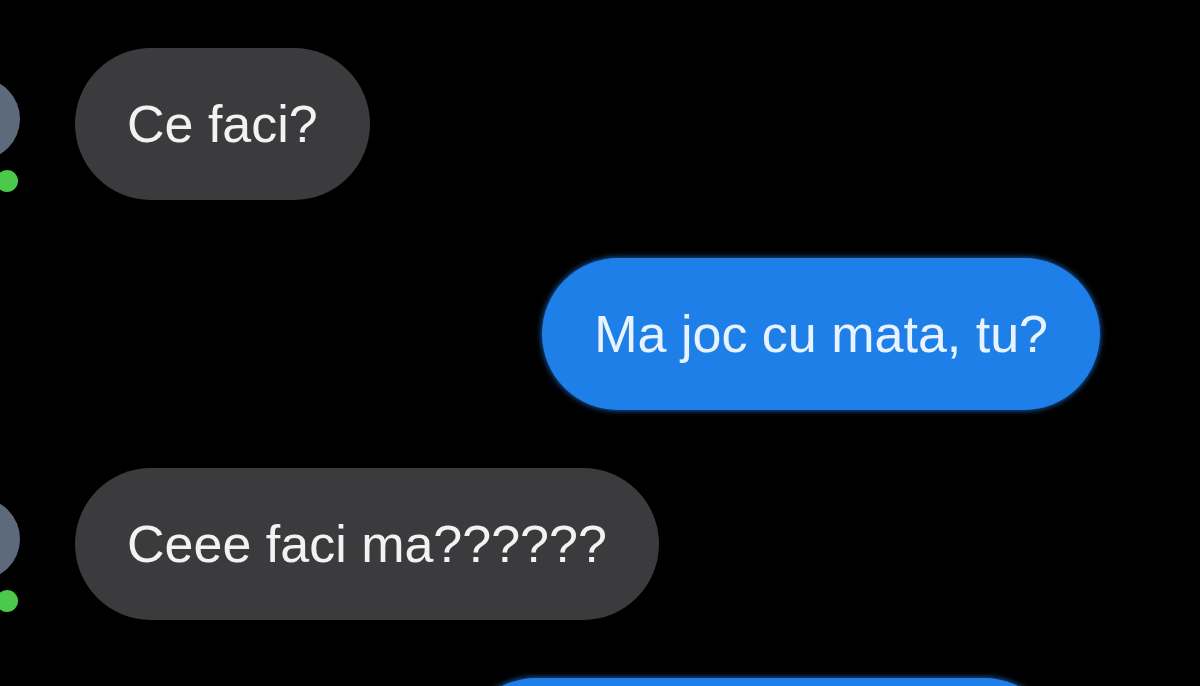 Image resolution: width=1200 pixels, height=686 pixels. What do you see at coordinates (821, 334) in the screenshot?
I see `message-bubble: Ma joc cu mata, tu?` at bounding box center [821, 334].